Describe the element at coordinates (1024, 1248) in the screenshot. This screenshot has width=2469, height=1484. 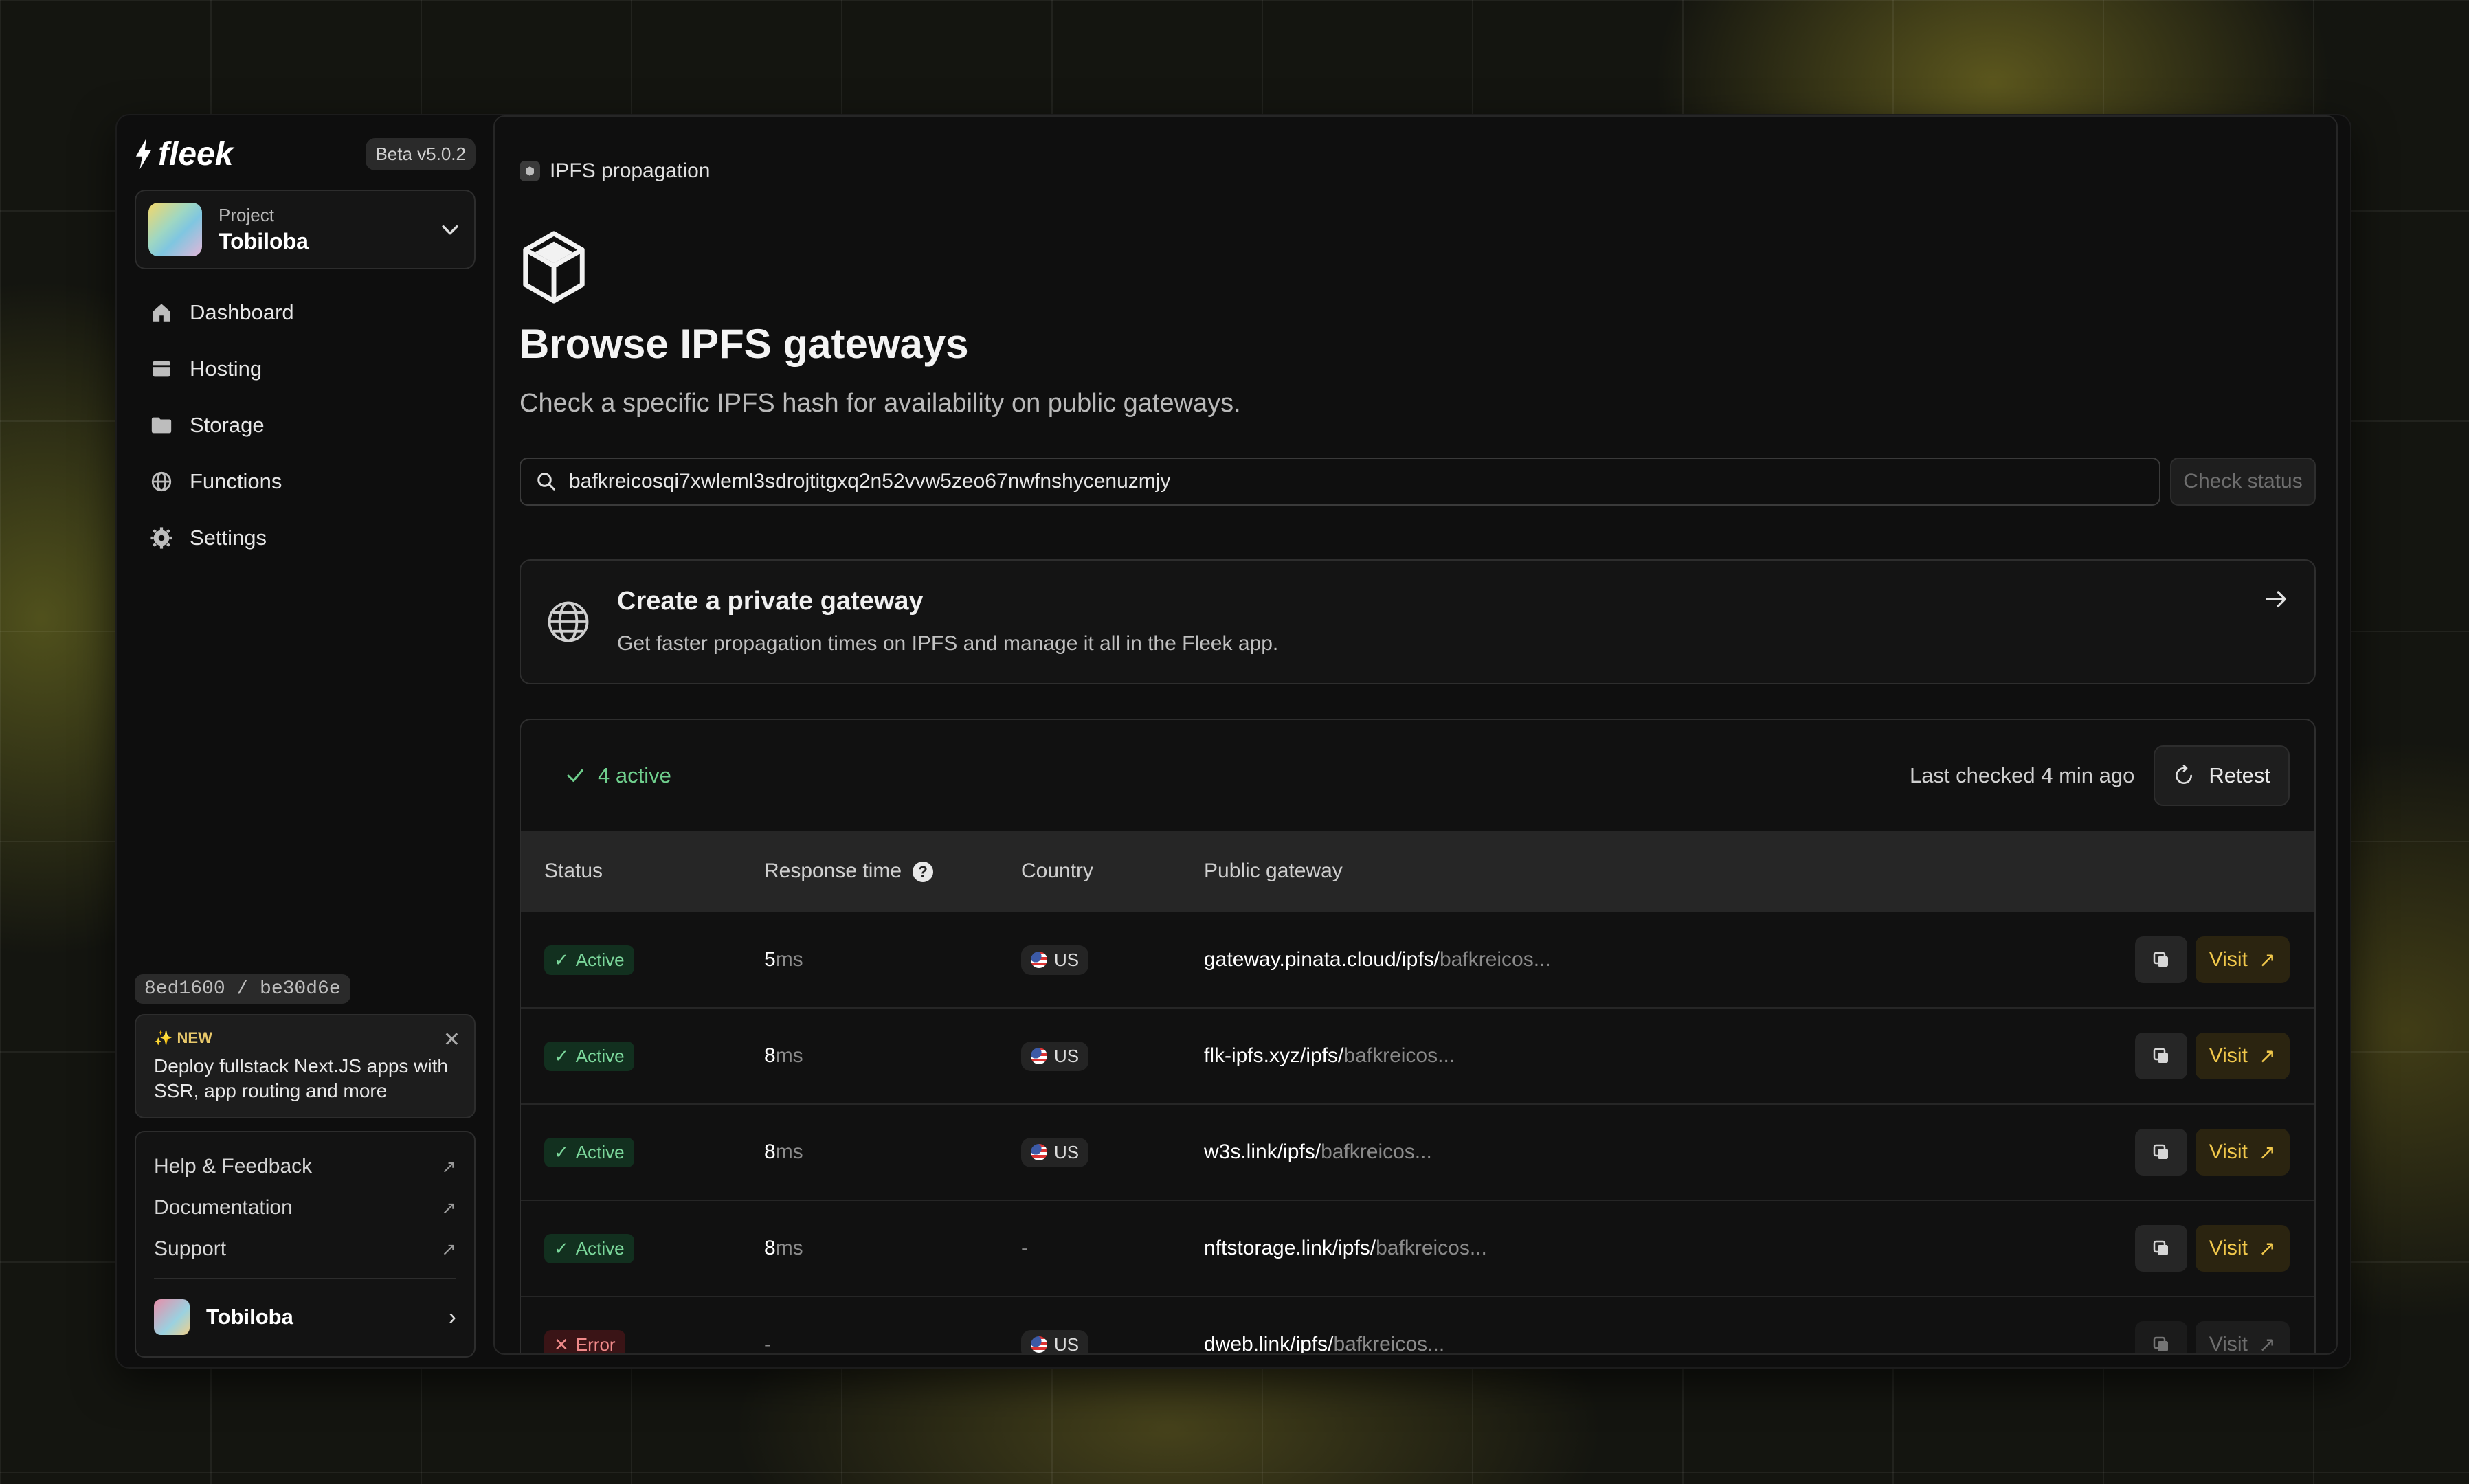
I see `country-empty: -` at that location.